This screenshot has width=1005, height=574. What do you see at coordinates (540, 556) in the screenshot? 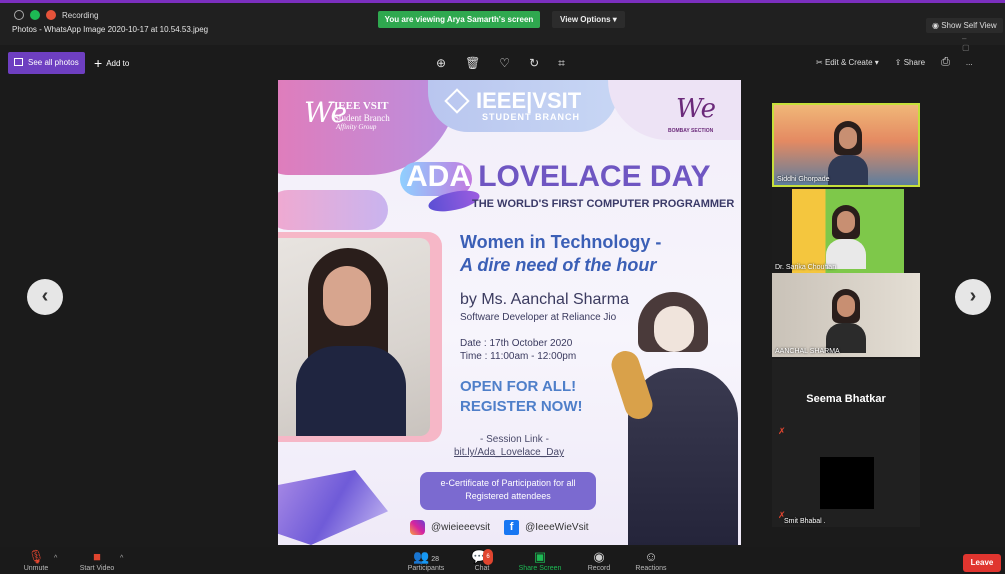
I see `share-screen-icon: ▣` at bounding box center [540, 556].